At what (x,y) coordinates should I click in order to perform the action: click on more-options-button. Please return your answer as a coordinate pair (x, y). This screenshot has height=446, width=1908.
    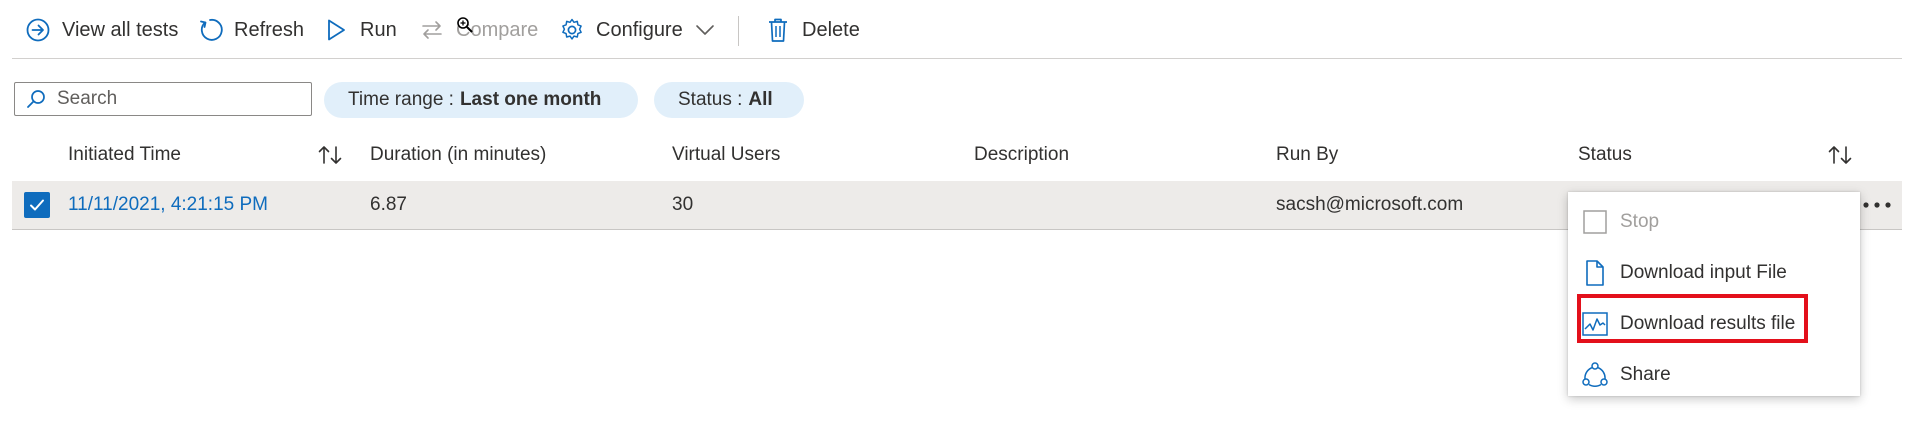
    Looking at the image, I should click on (1877, 205).